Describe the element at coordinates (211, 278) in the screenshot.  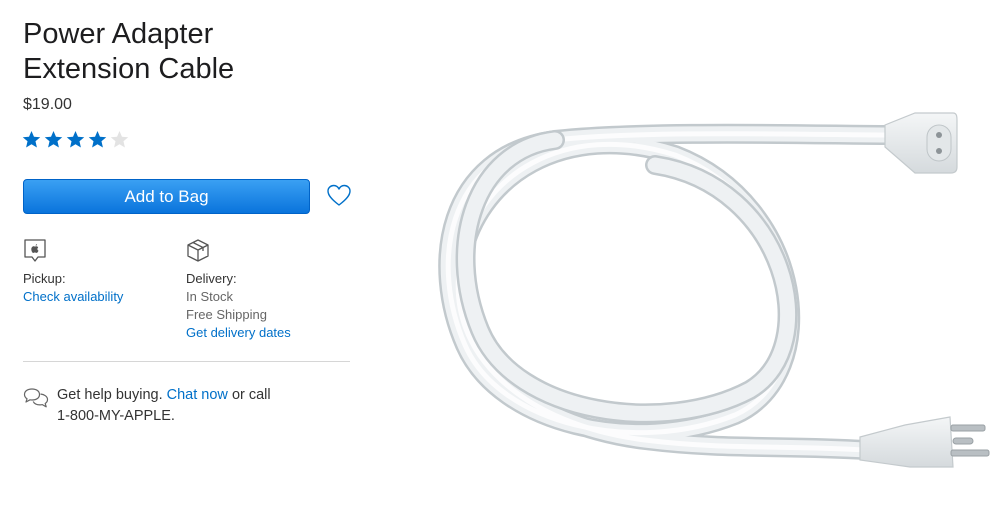
I see `delivery-label: Delivery:` at that location.